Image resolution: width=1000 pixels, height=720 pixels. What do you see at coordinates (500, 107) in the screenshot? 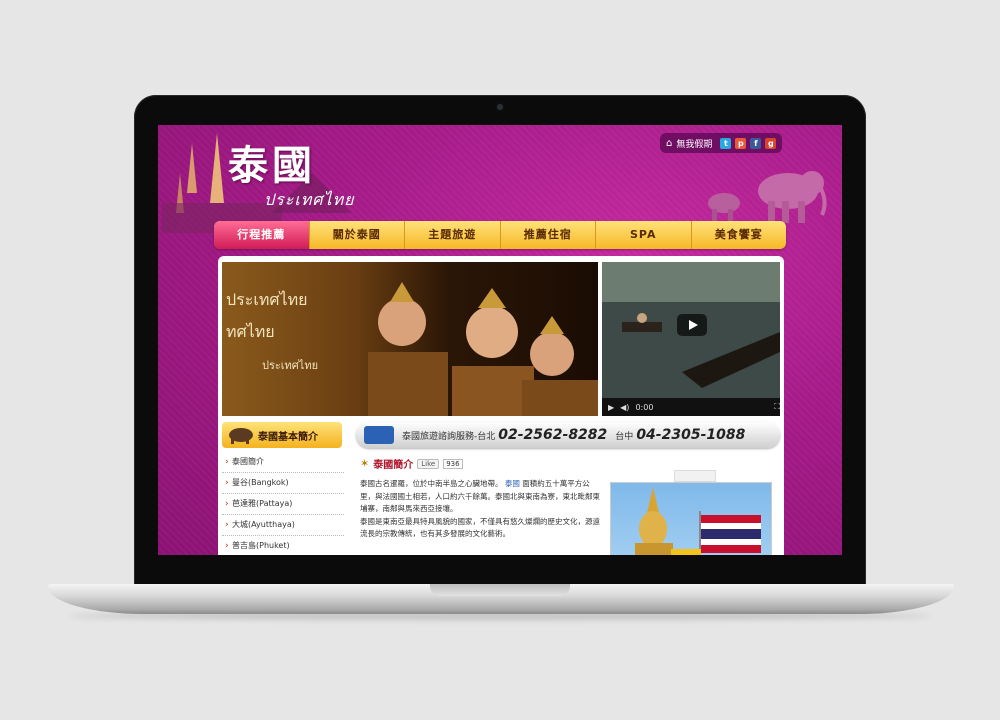
I see `camera-icon` at bounding box center [500, 107].